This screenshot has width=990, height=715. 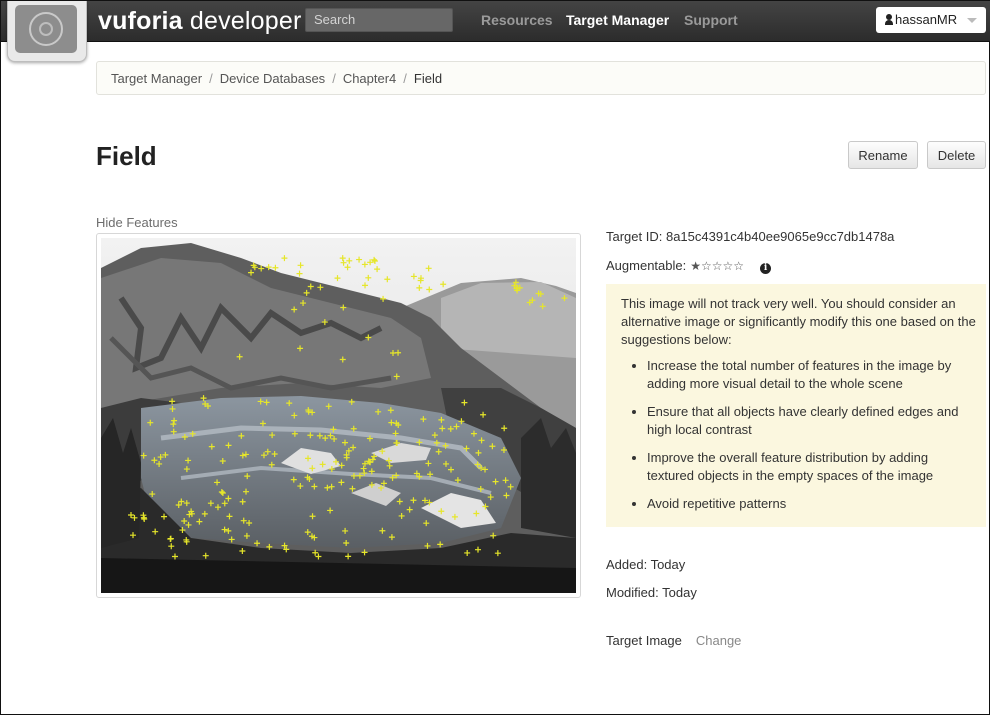 I want to click on user-icon, so click(x=889, y=19).